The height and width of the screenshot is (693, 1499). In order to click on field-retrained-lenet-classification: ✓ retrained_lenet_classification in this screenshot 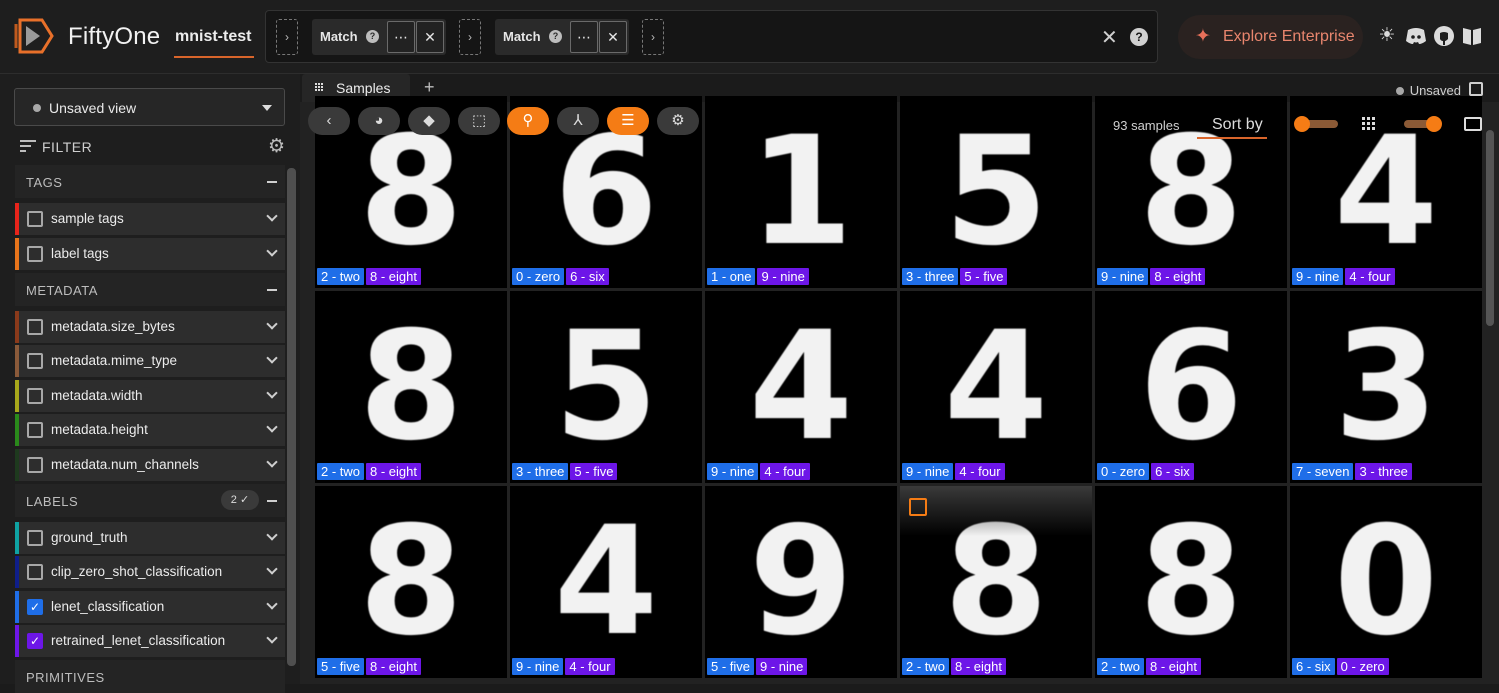, I will do `click(150, 641)`.